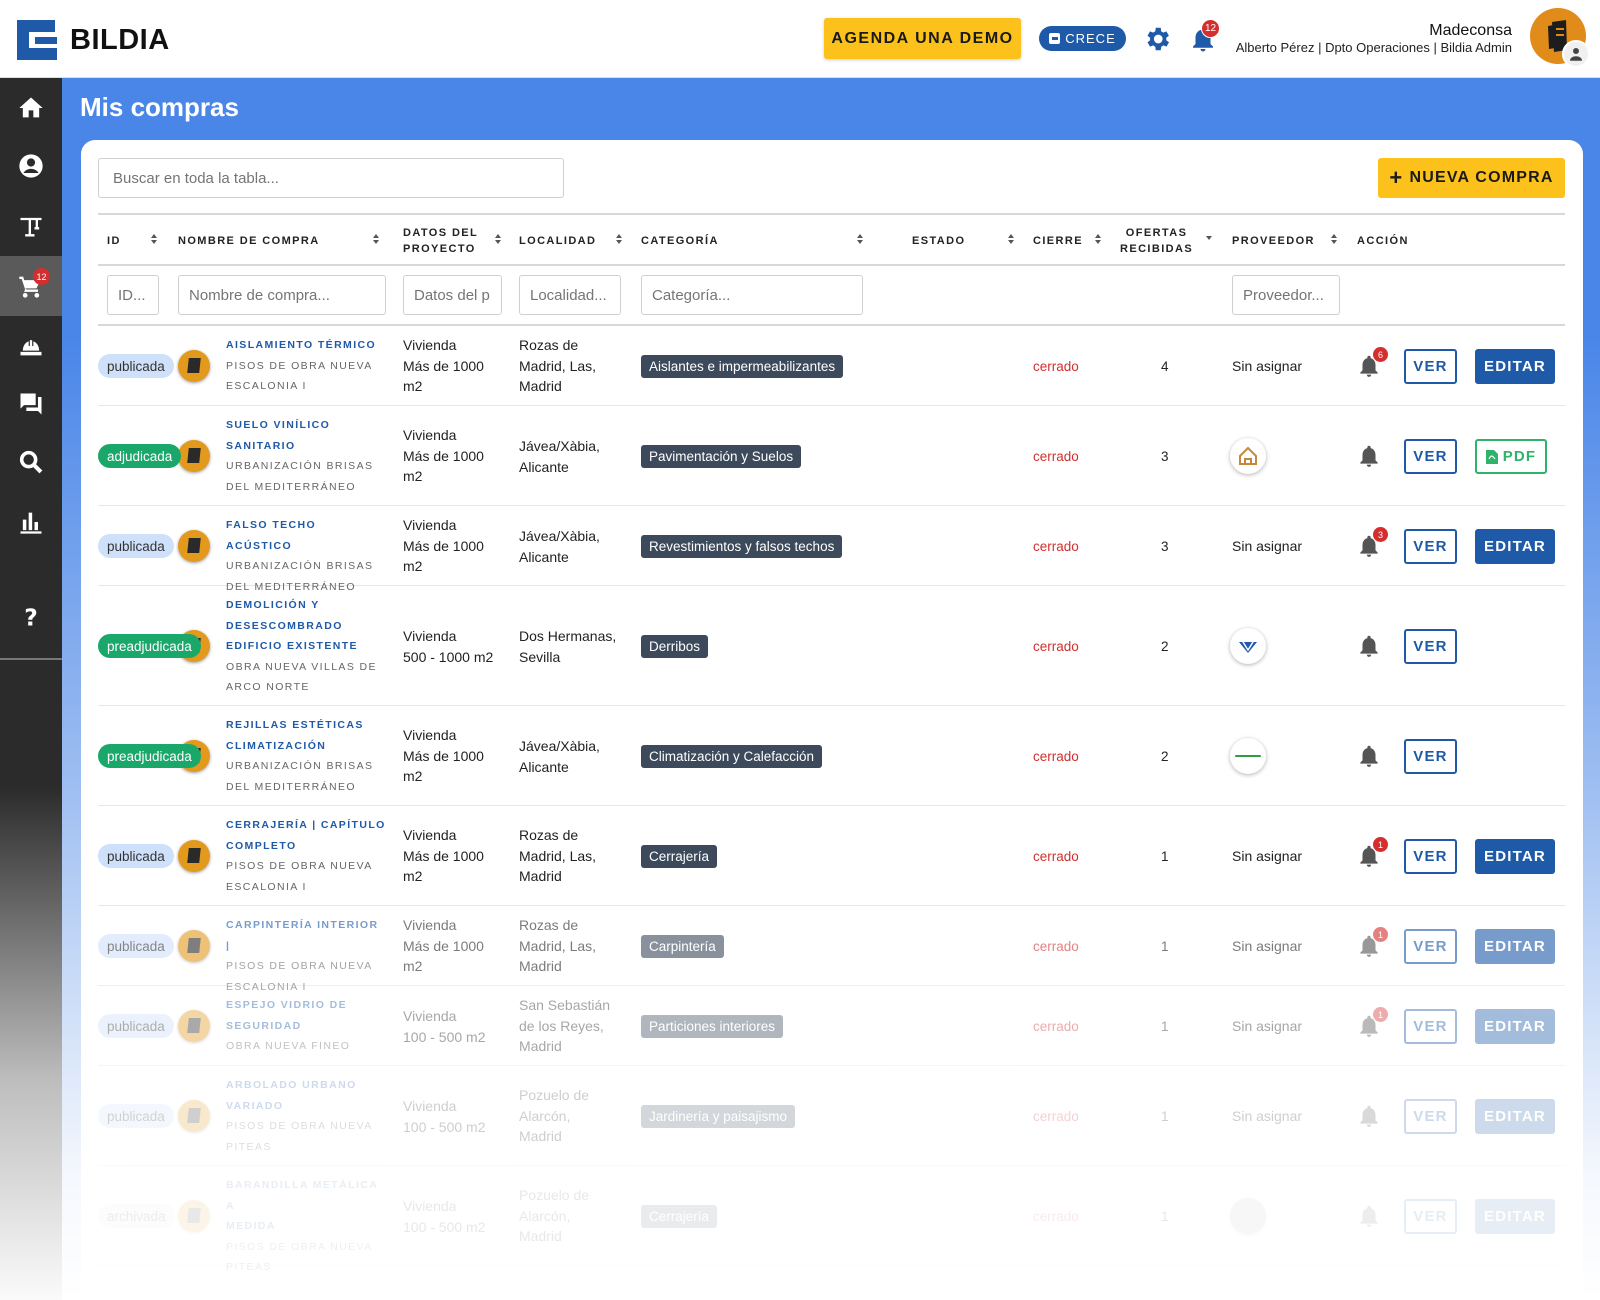 The height and width of the screenshot is (1300, 1600). Describe the element at coordinates (31, 108) in the screenshot. I see `sidebar-item-home` at that location.